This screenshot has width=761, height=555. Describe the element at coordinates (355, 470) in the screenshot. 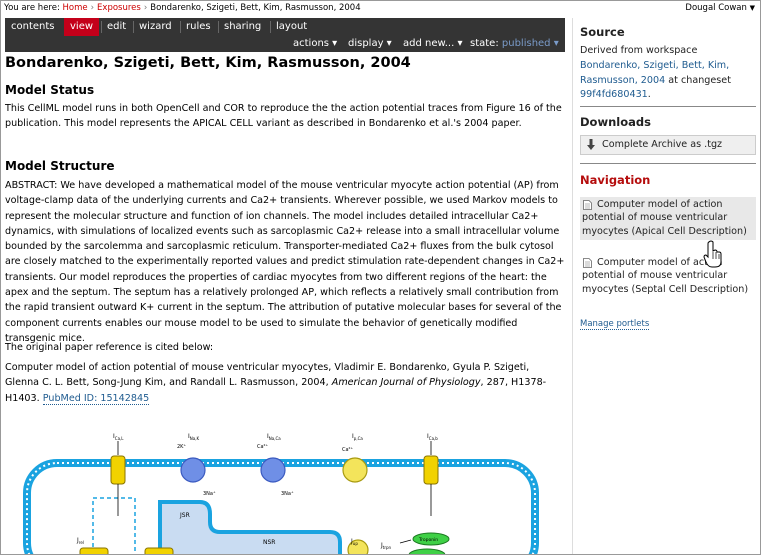

I see `ca-pump` at that location.